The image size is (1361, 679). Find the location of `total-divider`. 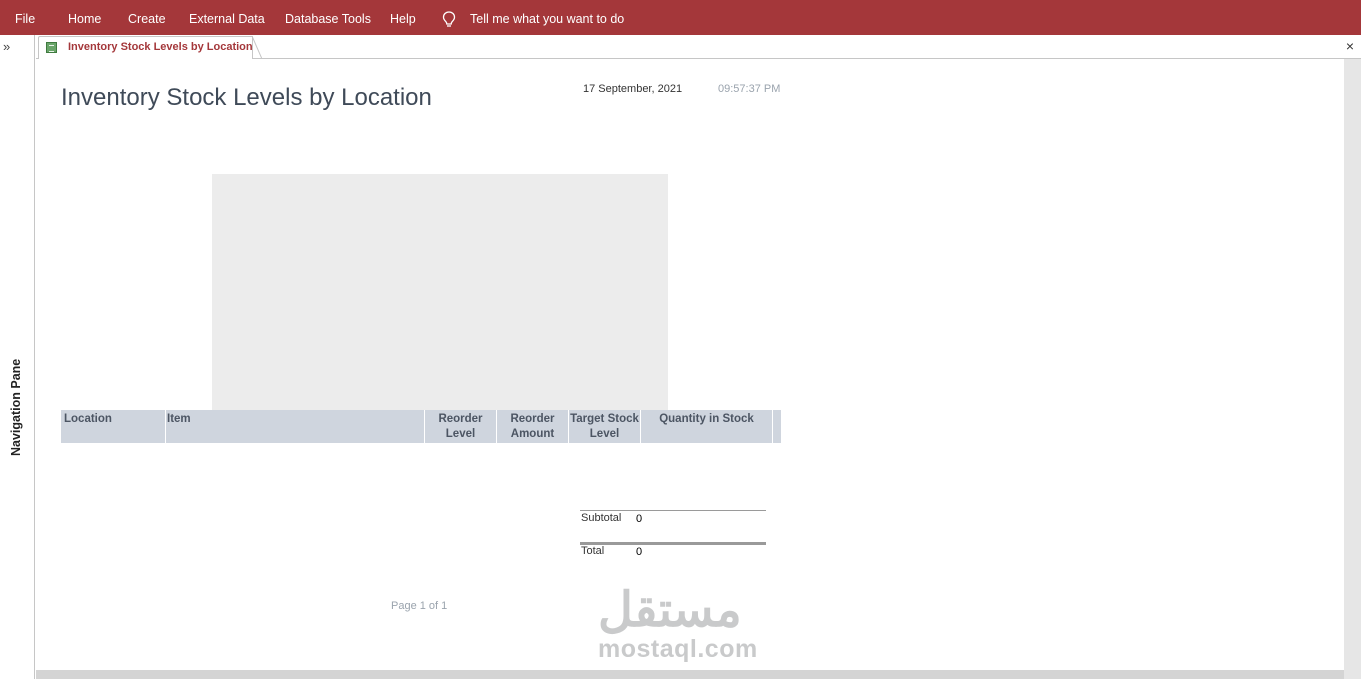

total-divider is located at coordinates (673, 543).